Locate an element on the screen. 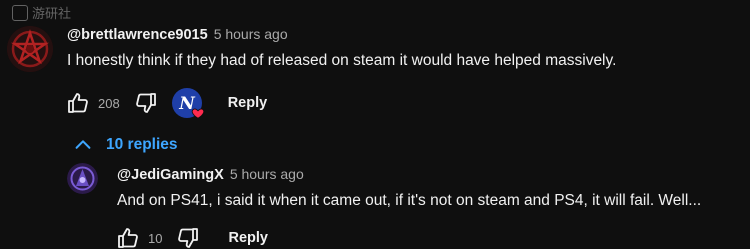  gaming-logo-icon is located at coordinates (82, 178).